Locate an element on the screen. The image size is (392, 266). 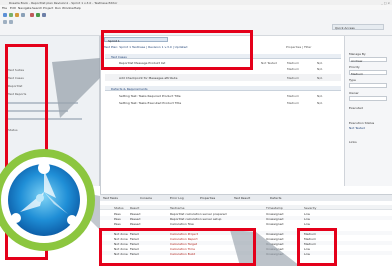
highlight-editor-header is located at coordinates (177, 50).